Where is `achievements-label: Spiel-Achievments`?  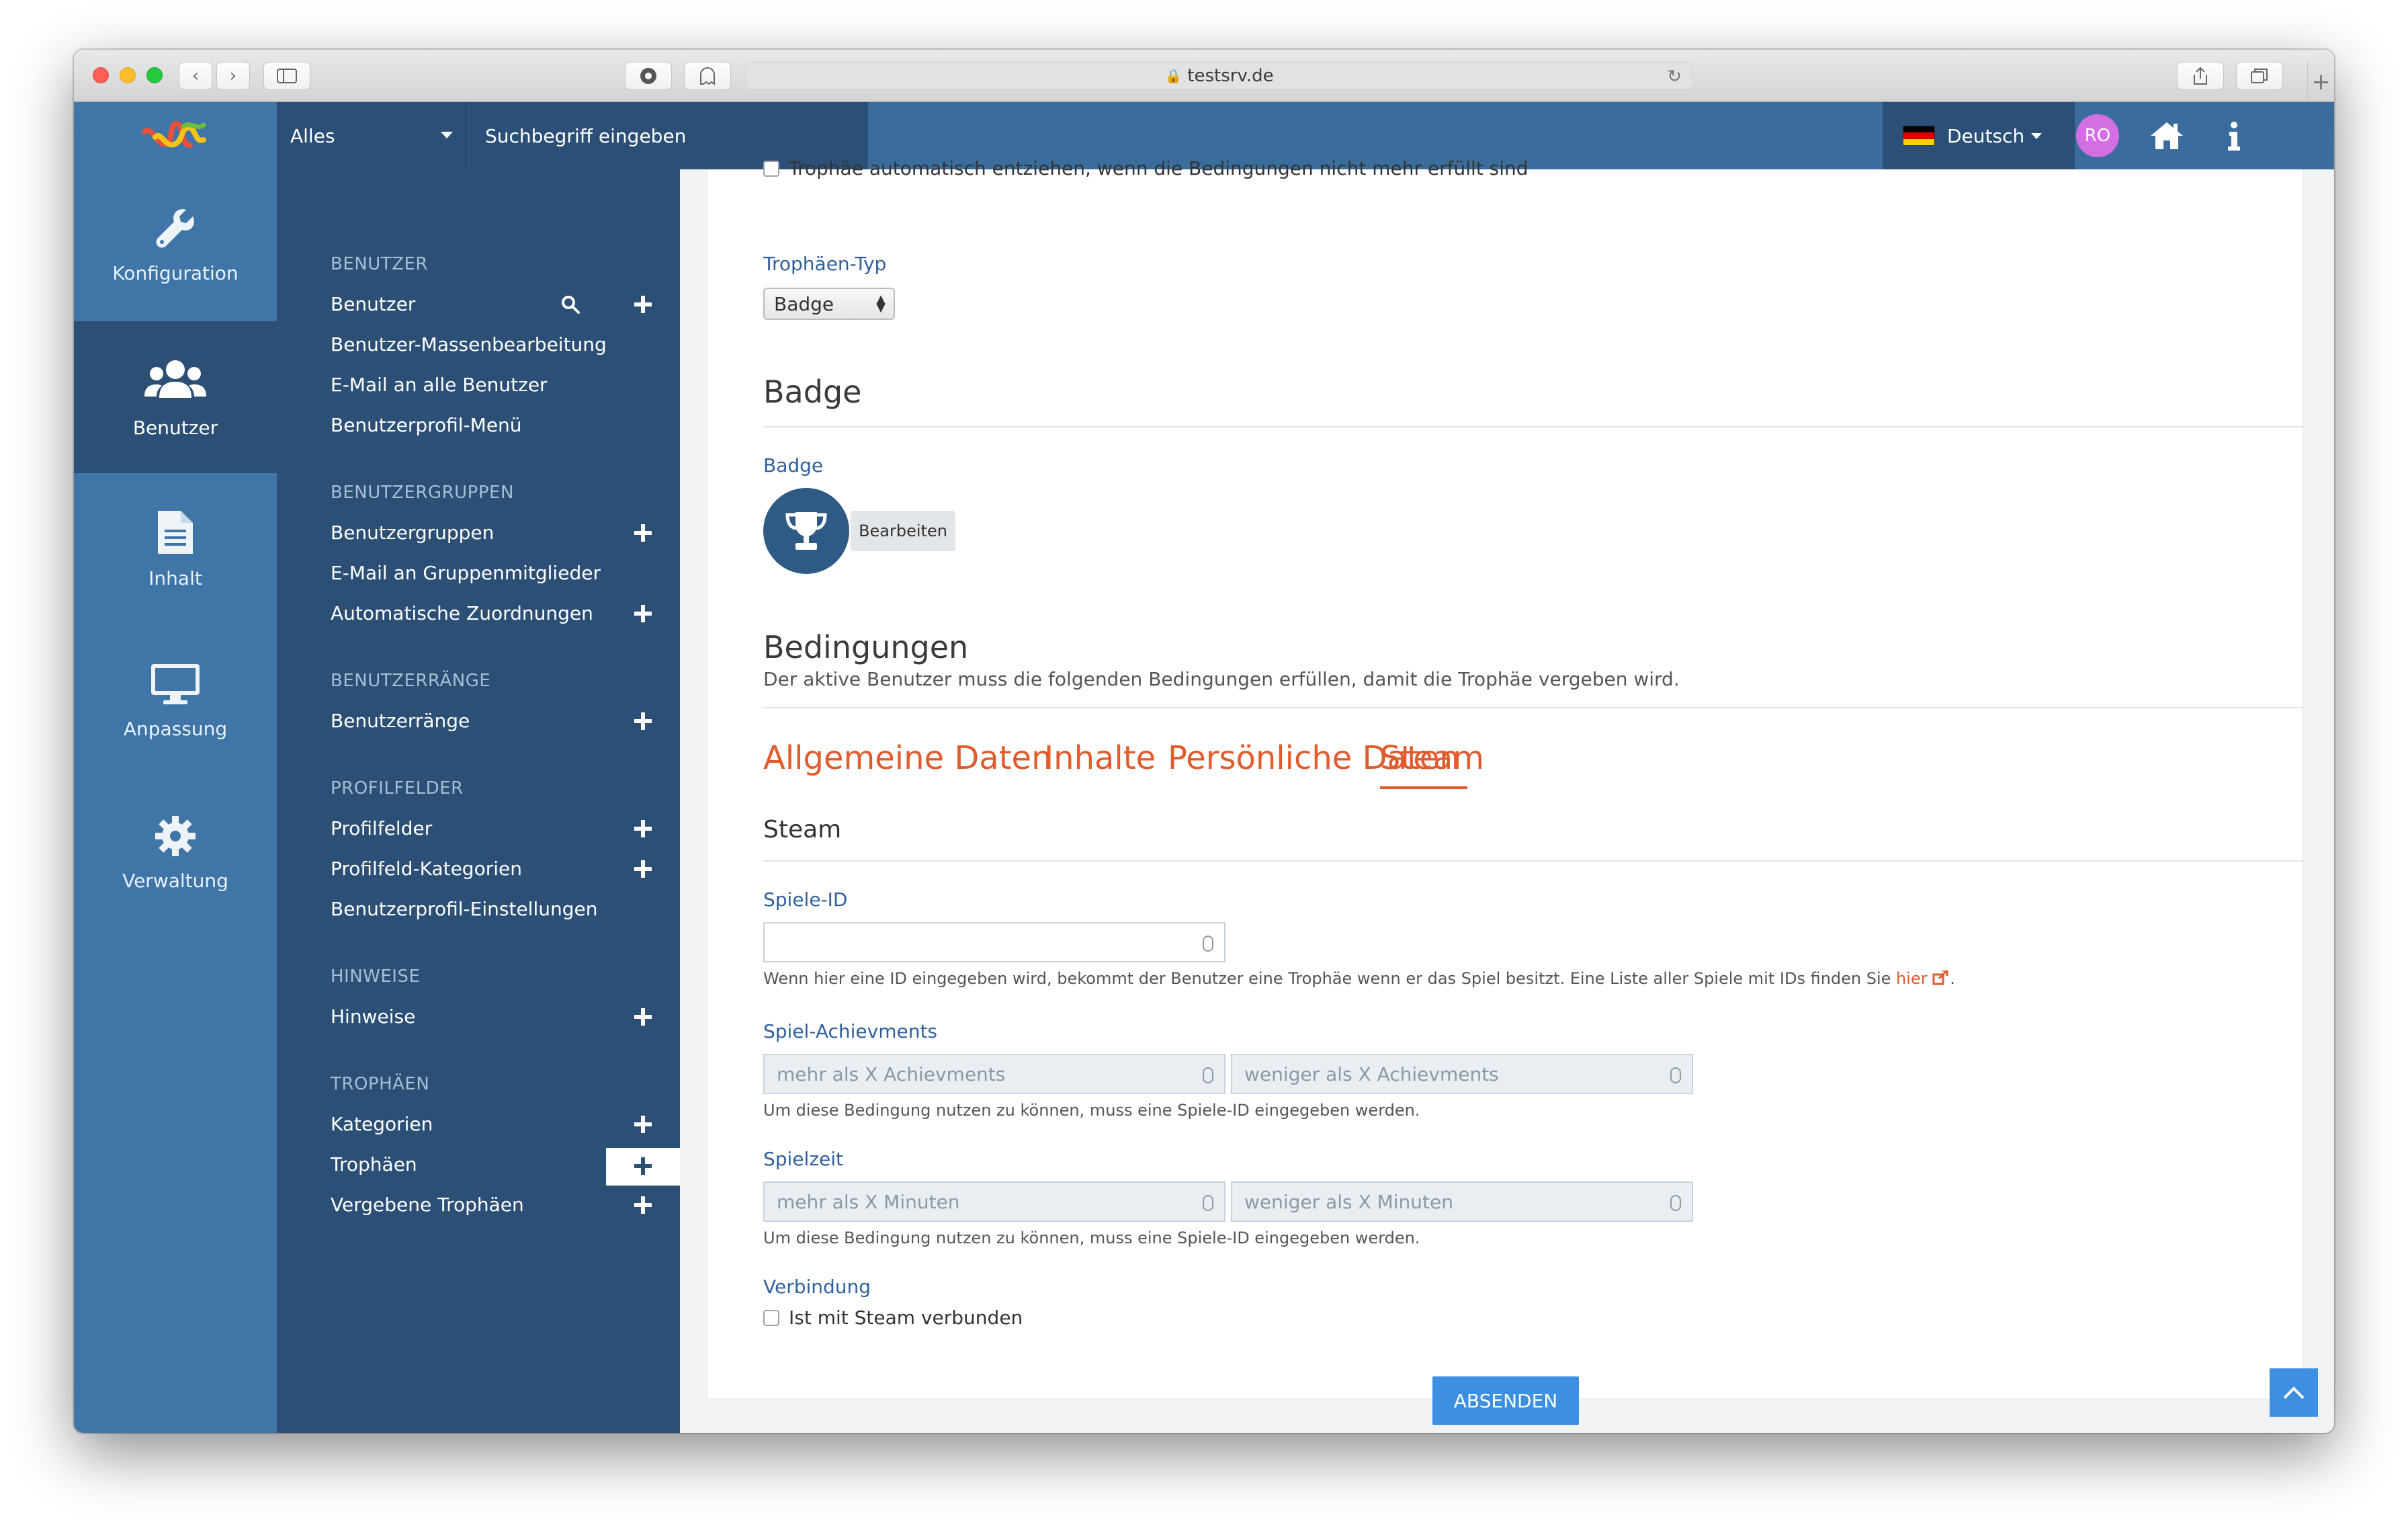 achievements-label: Spiel-Achievments is located at coordinates (850, 1031).